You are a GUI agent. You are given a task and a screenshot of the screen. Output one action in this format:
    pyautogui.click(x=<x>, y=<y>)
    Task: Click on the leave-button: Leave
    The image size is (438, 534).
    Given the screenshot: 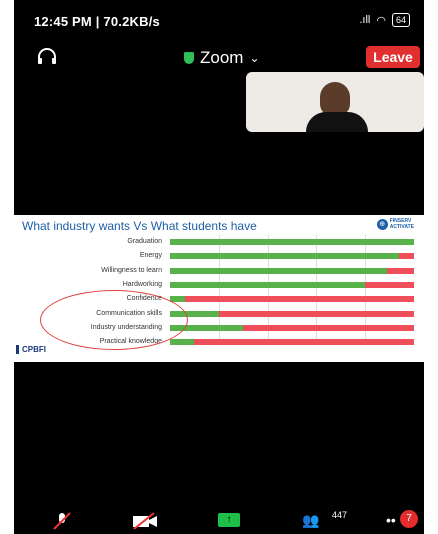 What is the action you would take?
    pyautogui.click(x=393, y=57)
    